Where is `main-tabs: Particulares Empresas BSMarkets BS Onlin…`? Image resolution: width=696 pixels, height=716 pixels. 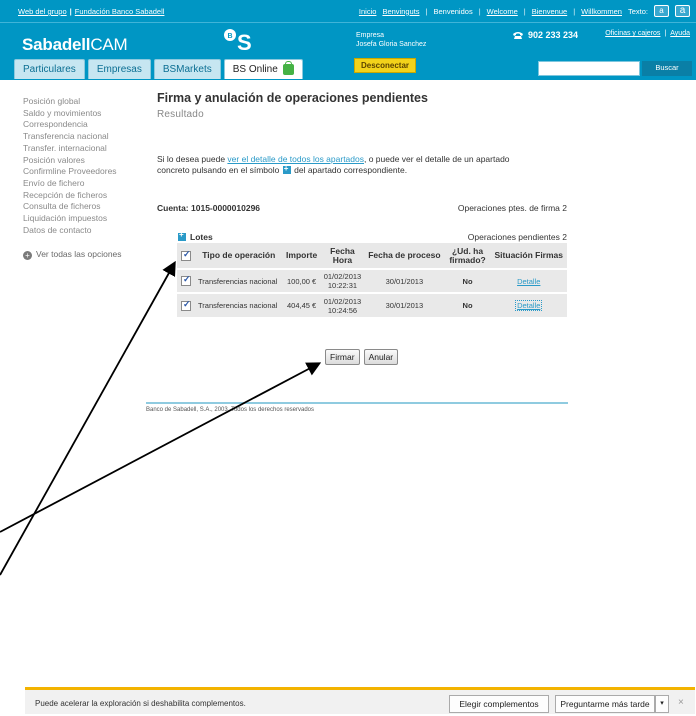 main-tabs: Particulares Empresas BSMarkets BS Onlin… is located at coordinates (158, 69).